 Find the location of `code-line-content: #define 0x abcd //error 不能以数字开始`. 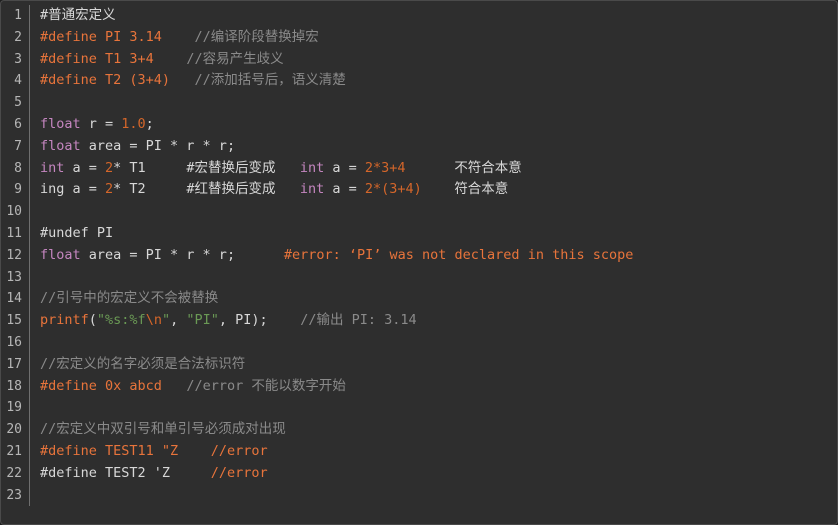

code-line-content: #define 0x abcd //error 不能以数字开始 is located at coordinates (433, 387).